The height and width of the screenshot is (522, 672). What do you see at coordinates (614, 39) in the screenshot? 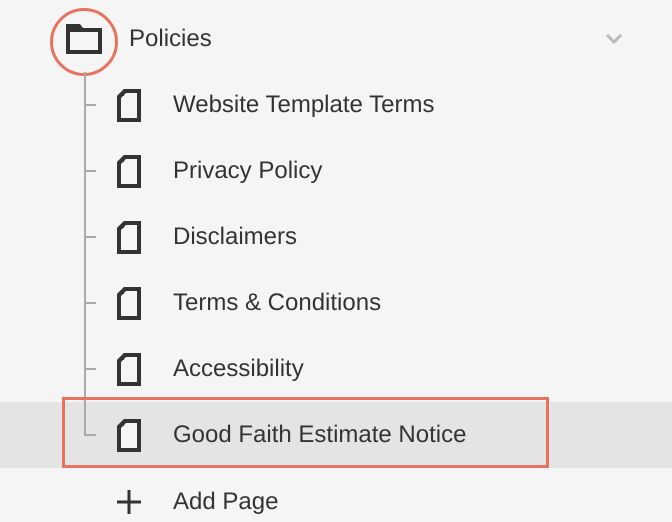
I see `chevron-down-icon` at bounding box center [614, 39].